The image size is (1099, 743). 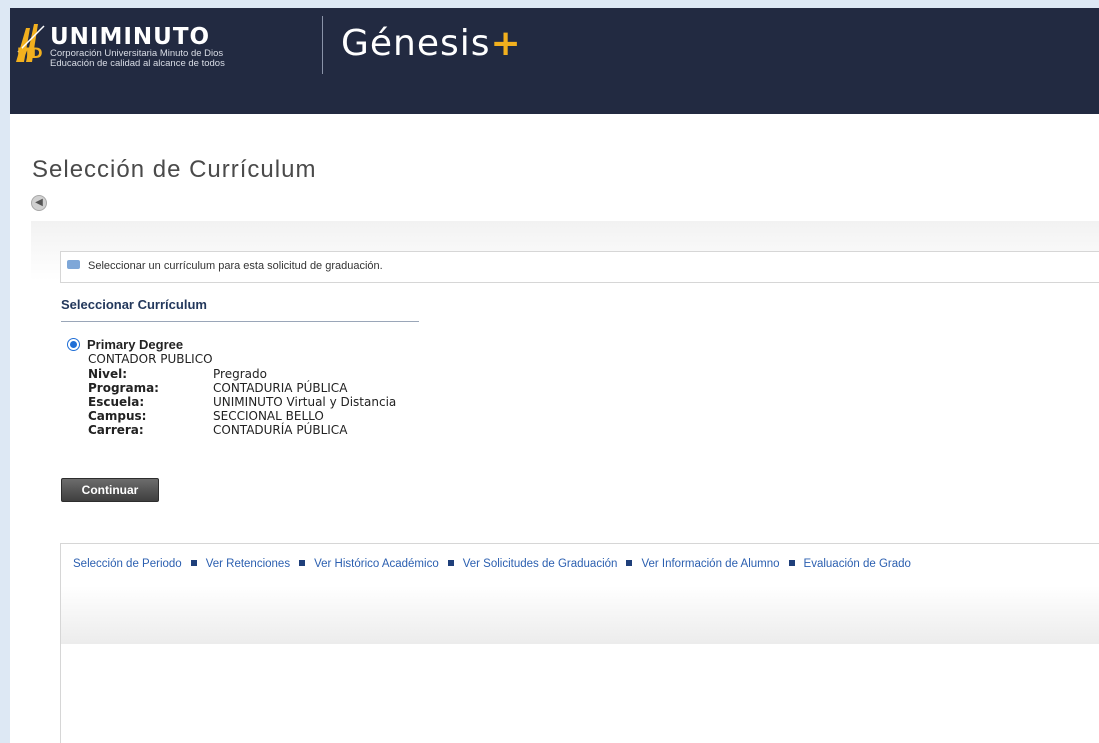 What do you see at coordinates (857, 564) in the screenshot?
I see `nav-link-evaluacion-grado: Evaluación de Grado` at bounding box center [857, 564].